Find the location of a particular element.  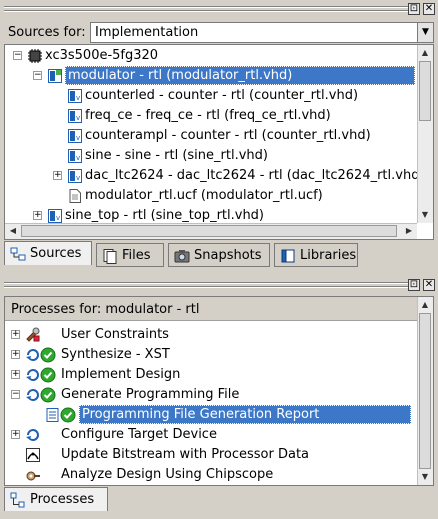

process-tree-label: Synthesize - XST is located at coordinates (115, 354).